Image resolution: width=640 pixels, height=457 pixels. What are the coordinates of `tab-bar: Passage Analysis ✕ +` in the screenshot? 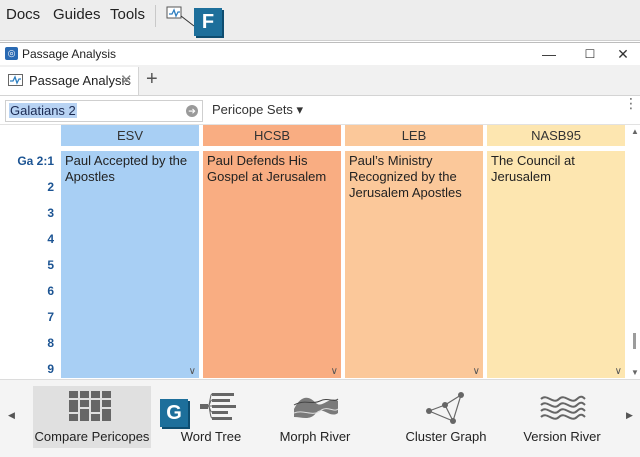 It's located at (320, 80).